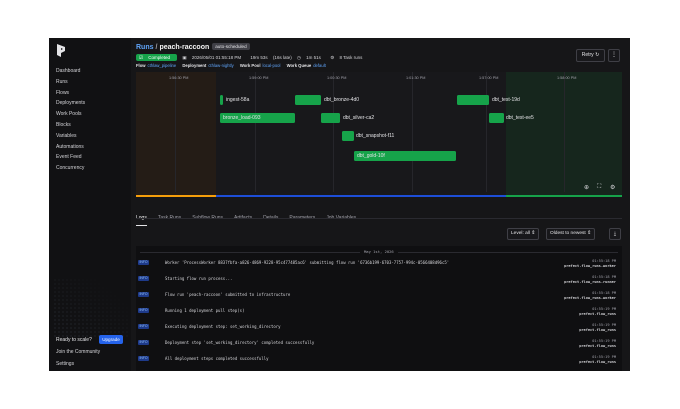 Image resolution: width=680 pixels, height=409 pixels. What do you see at coordinates (612, 187) in the screenshot?
I see `timeline-settings-icon: ⚙` at bounding box center [612, 187].